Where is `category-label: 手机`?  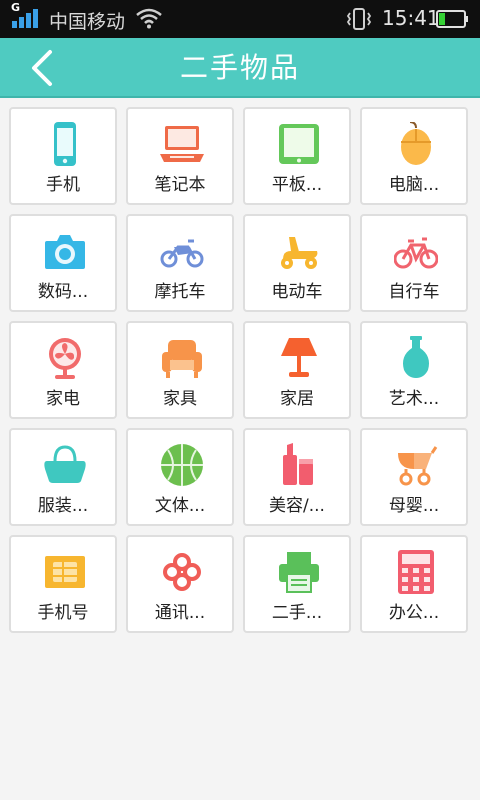
category-label: 手机 is located at coordinates (63, 185).